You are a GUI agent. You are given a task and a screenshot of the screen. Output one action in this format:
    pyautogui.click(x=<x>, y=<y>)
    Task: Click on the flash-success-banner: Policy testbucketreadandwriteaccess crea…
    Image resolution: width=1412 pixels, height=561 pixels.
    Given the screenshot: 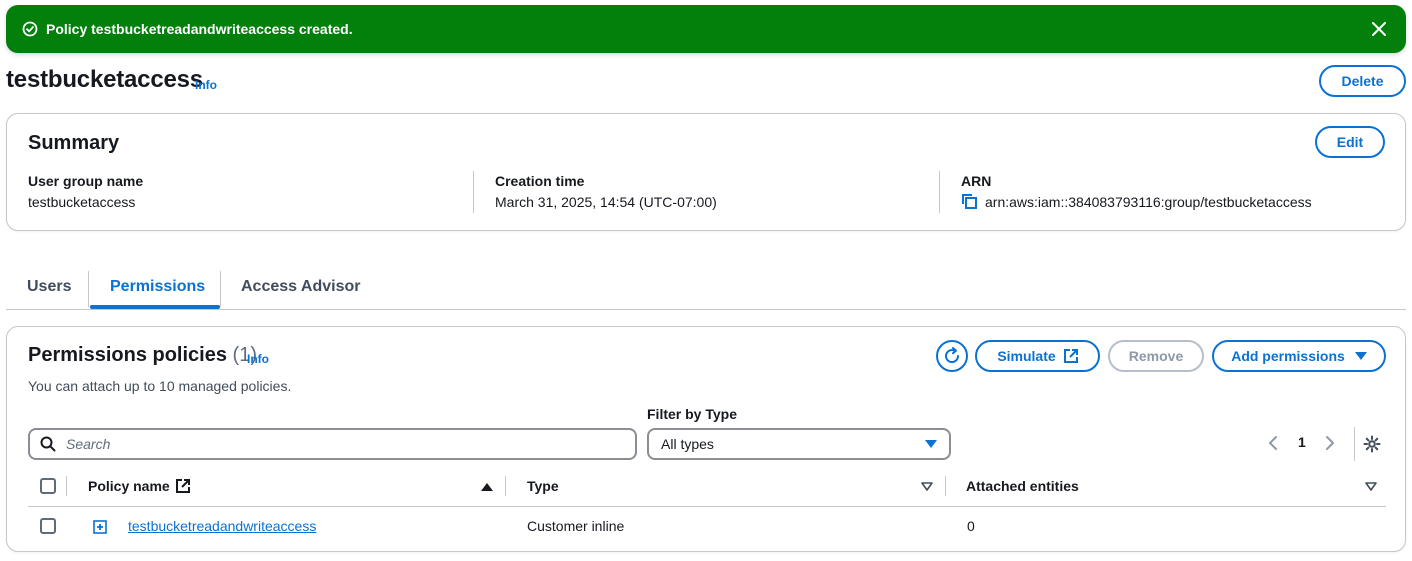 What is the action you would take?
    pyautogui.click(x=706, y=29)
    